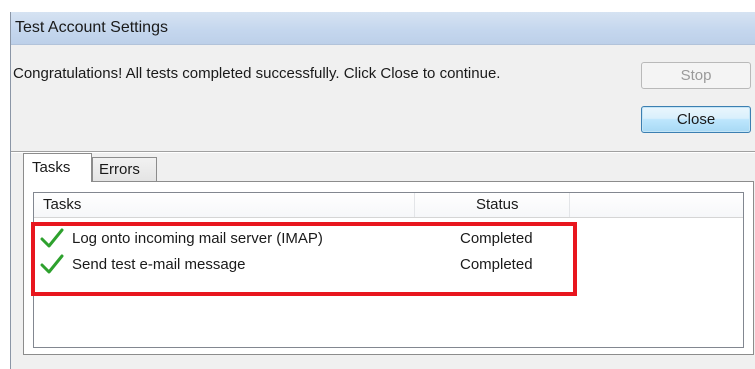 The height and width of the screenshot is (369, 755). I want to click on window-title: Test Account Settings, so click(91, 27).